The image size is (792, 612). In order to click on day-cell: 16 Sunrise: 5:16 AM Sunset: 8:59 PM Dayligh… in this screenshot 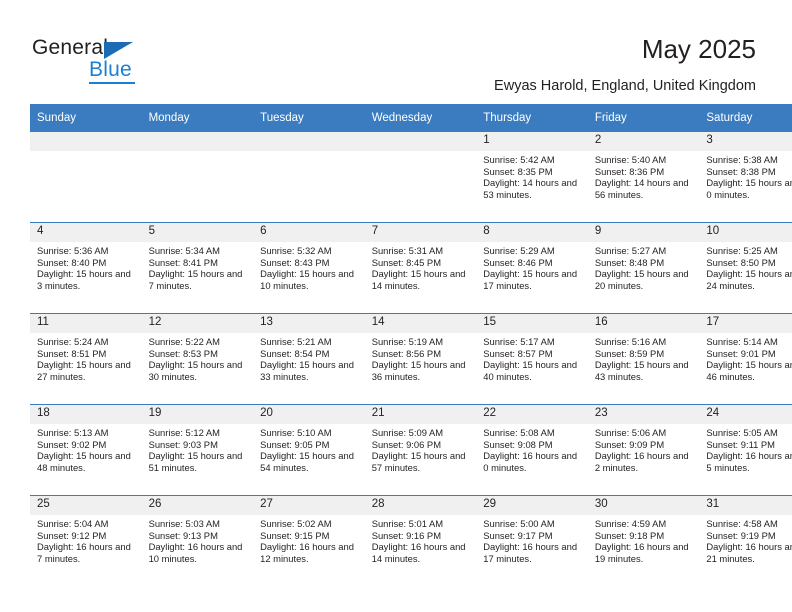, I will do `click(643, 359)`.